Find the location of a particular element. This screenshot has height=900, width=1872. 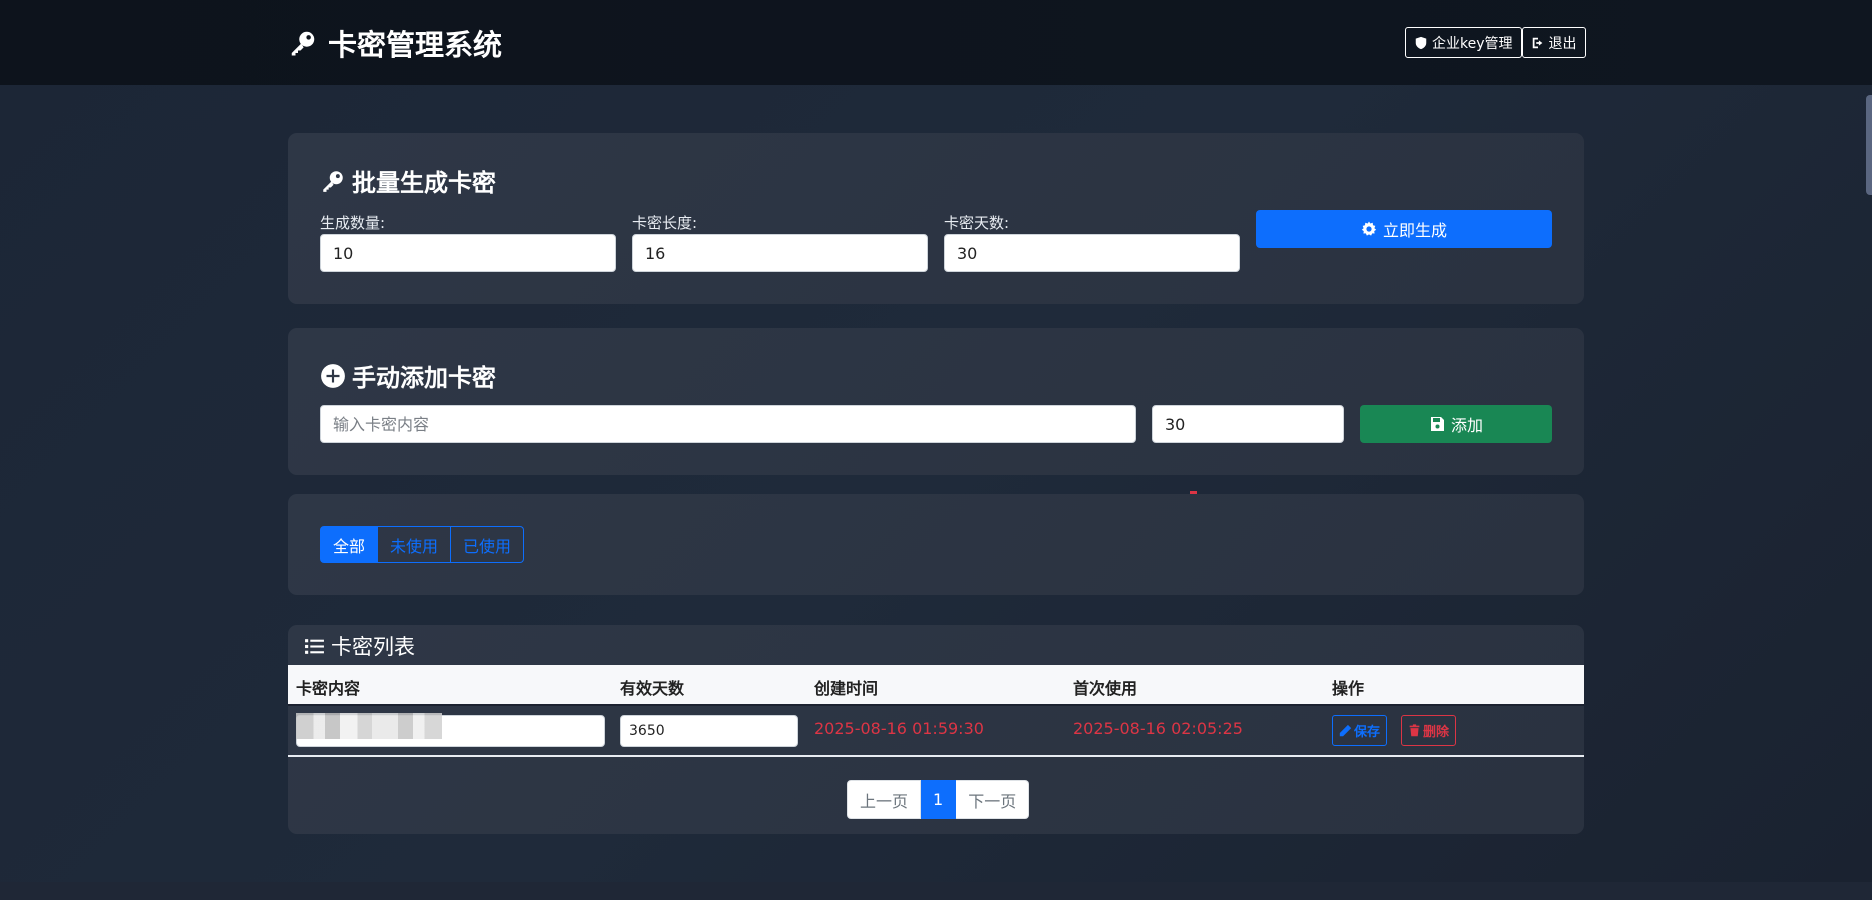

row-save-button: 保存 is located at coordinates (1360, 730).